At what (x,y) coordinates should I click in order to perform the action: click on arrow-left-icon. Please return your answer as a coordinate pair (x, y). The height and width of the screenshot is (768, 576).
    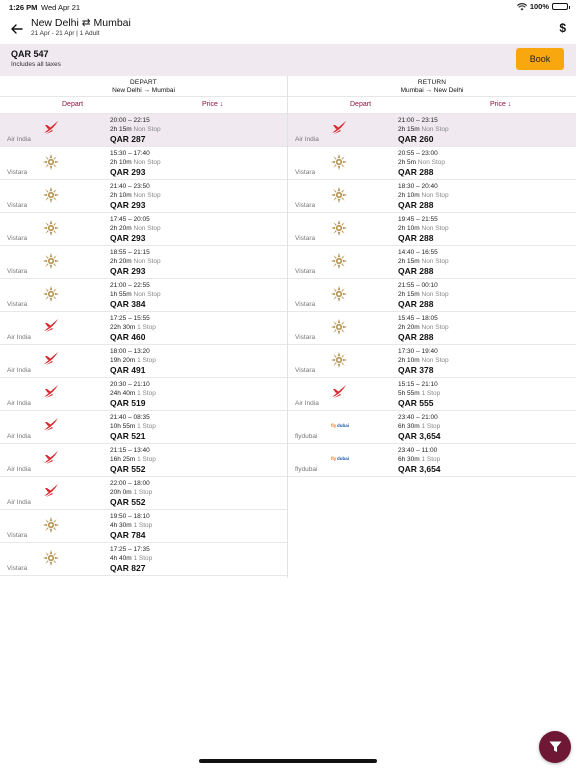
    Looking at the image, I should click on (17, 29).